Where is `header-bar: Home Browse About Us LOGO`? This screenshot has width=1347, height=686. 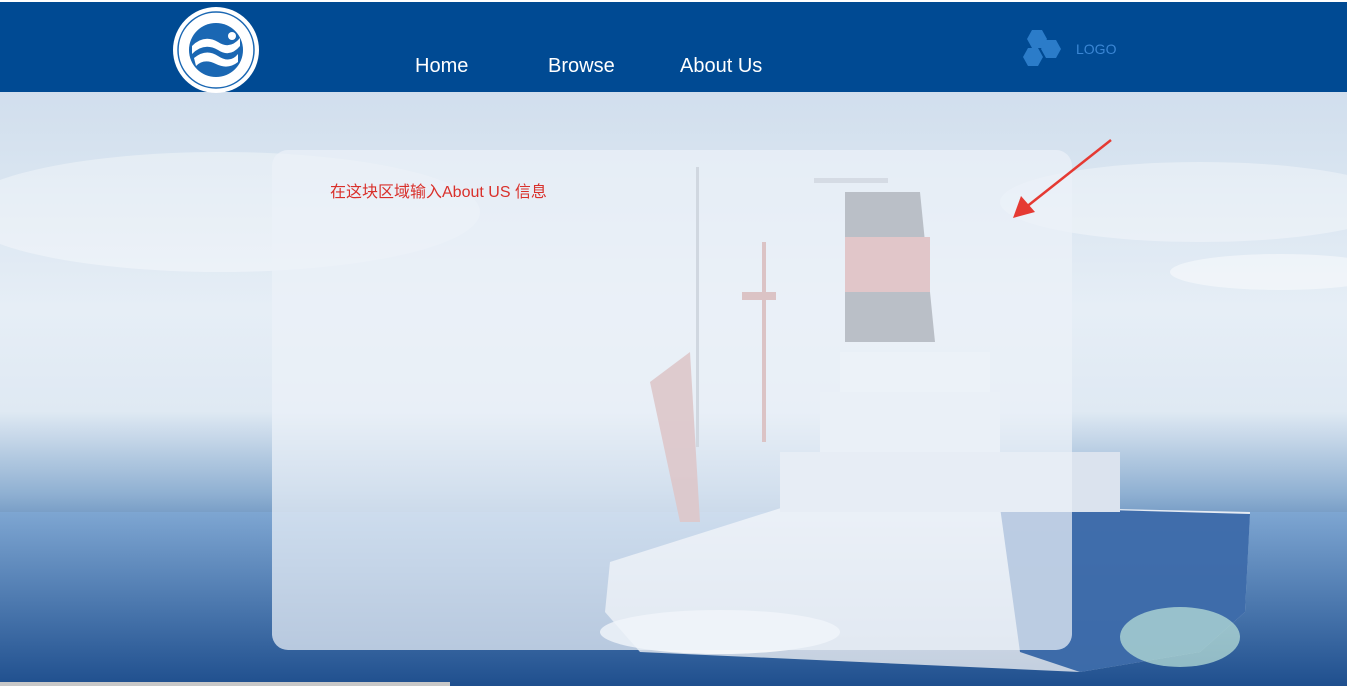 header-bar: Home Browse About Us LOGO is located at coordinates (673, 48).